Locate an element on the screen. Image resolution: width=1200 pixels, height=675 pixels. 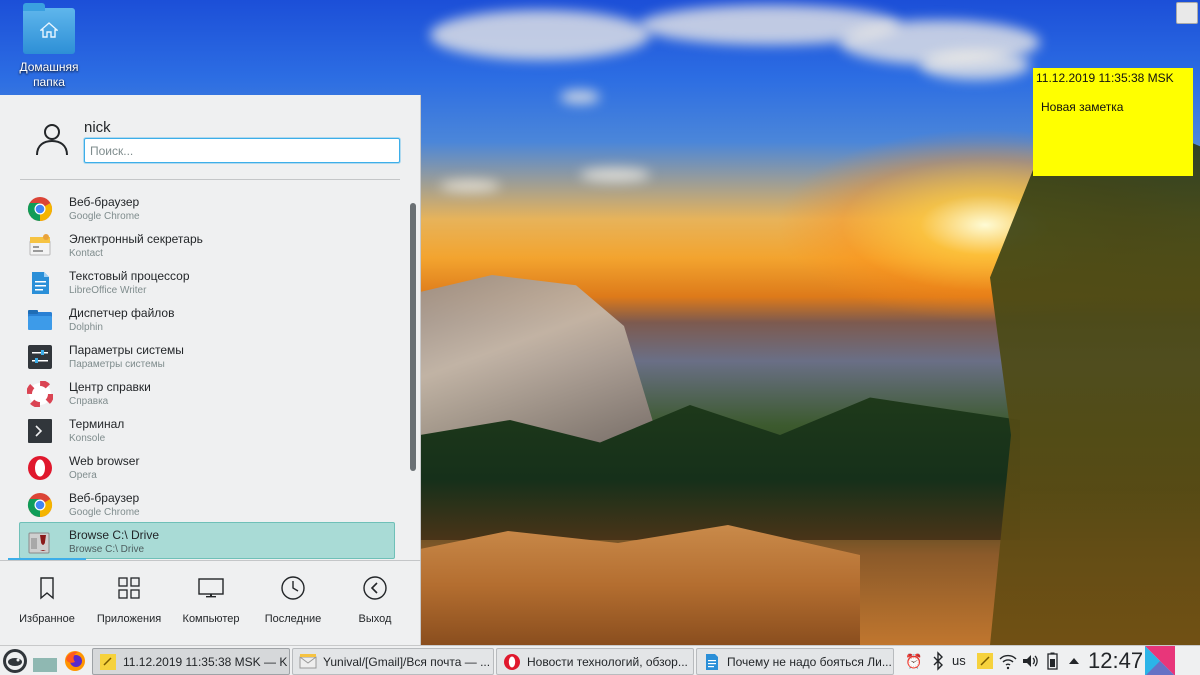
list-scrollbar is located at coordinates (413, 337).